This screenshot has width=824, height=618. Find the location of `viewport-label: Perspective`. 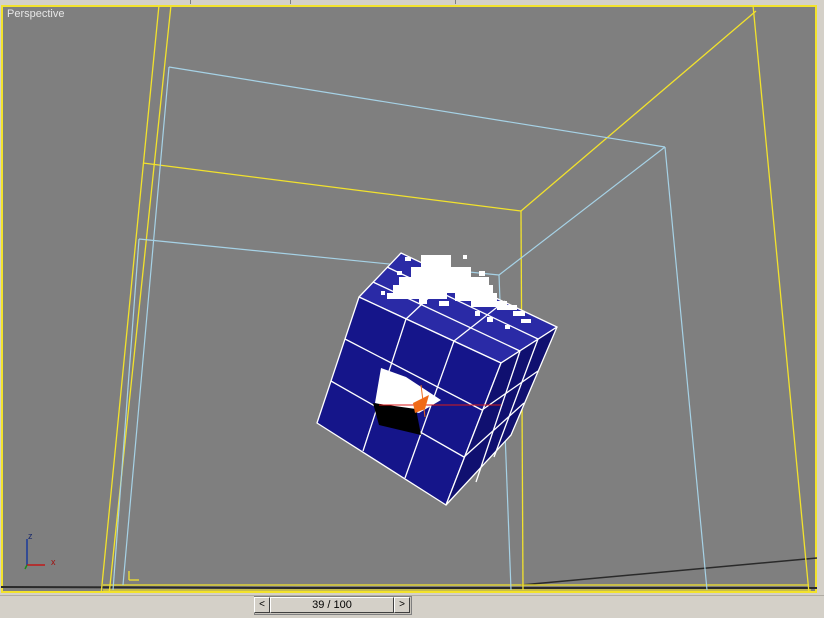

viewport-label: Perspective is located at coordinates (35, 14).